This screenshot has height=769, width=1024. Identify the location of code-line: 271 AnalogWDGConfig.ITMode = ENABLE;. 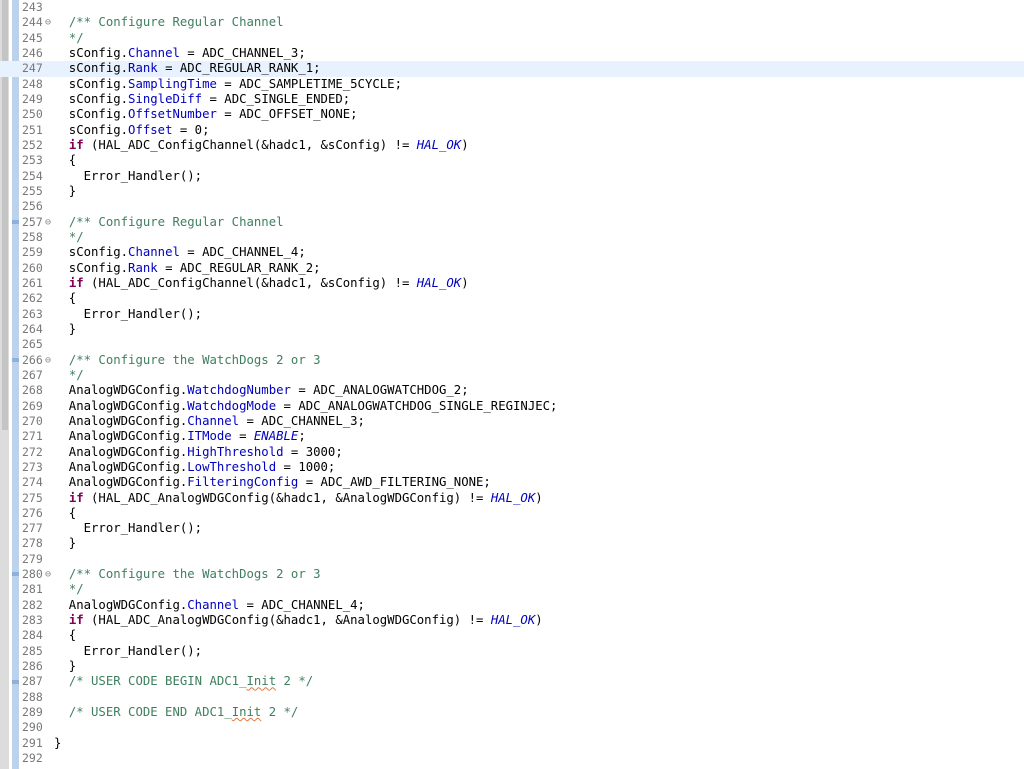
(512, 436).